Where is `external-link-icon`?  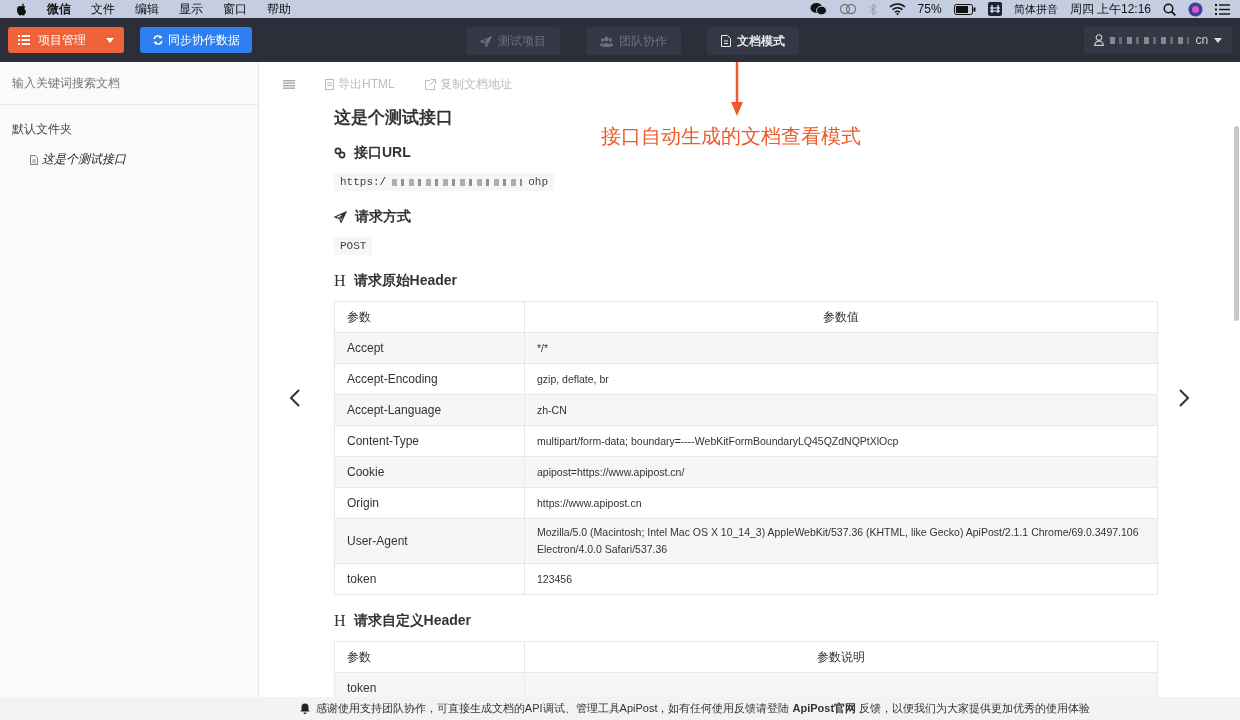 external-link-icon is located at coordinates (430, 84).